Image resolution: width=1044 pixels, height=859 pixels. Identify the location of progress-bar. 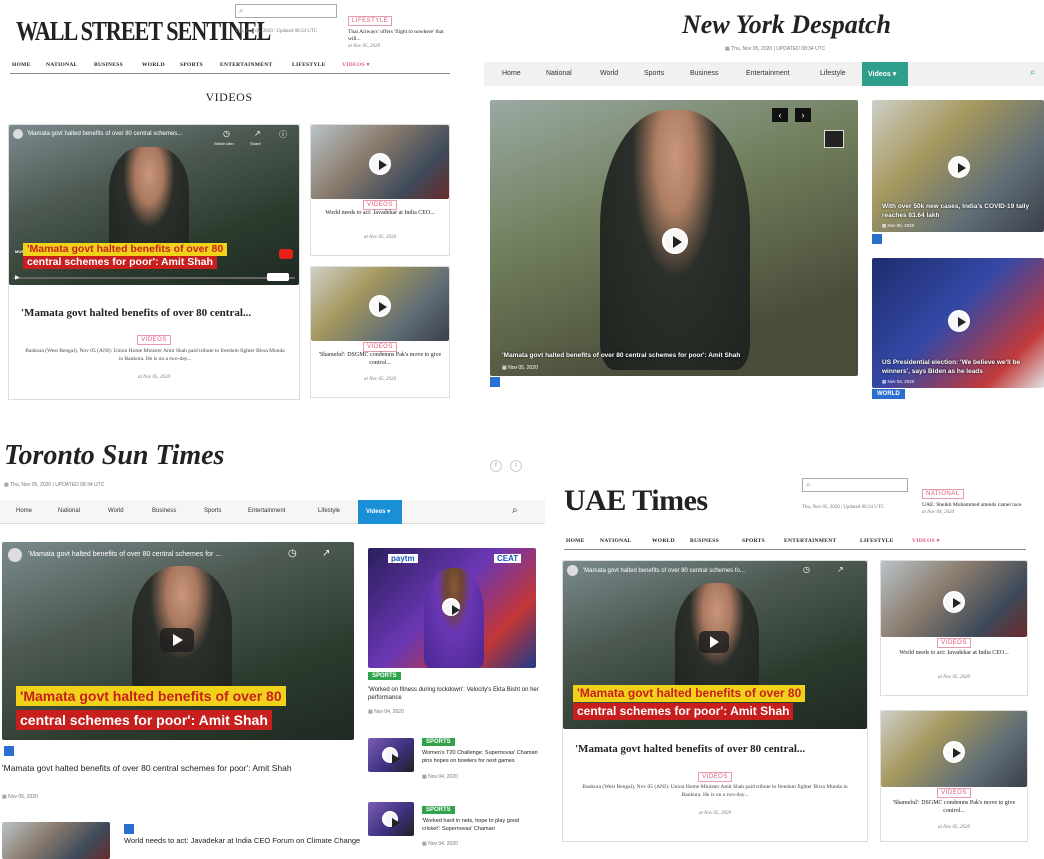
(154, 278).